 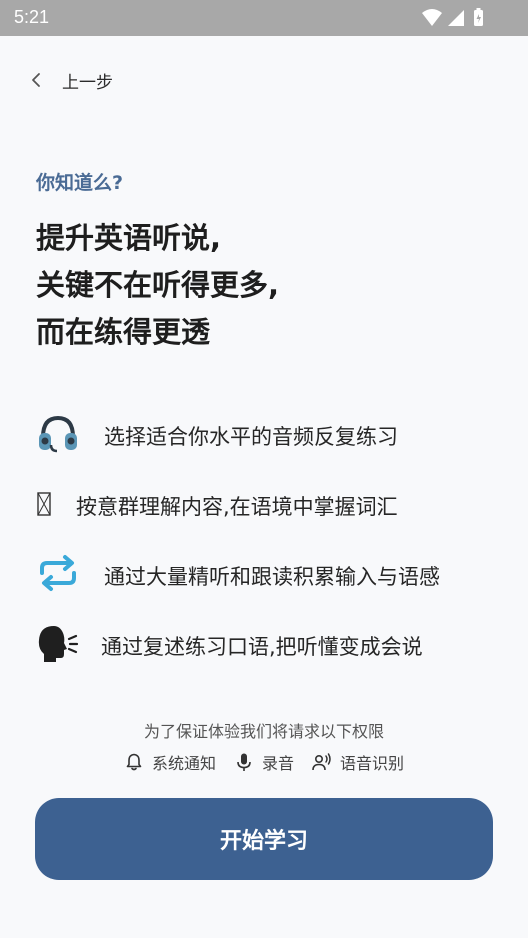 I want to click on feature-item-audio: 选择适合你水平的音频反复练习, so click(x=271, y=433).